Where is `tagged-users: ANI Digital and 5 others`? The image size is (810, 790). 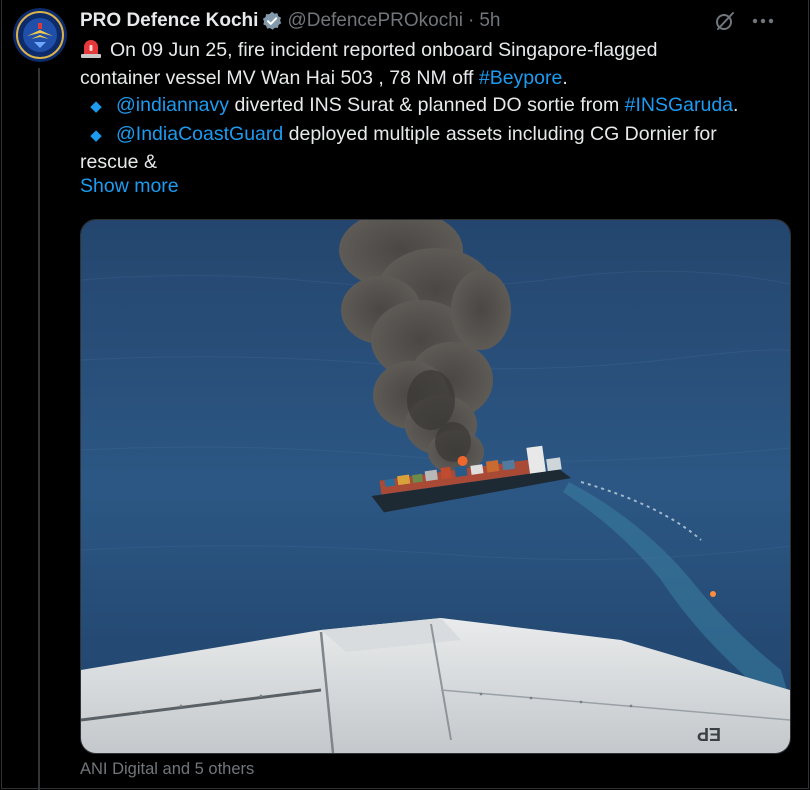
tagged-users: ANI Digital and 5 others is located at coordinates (167, 769).